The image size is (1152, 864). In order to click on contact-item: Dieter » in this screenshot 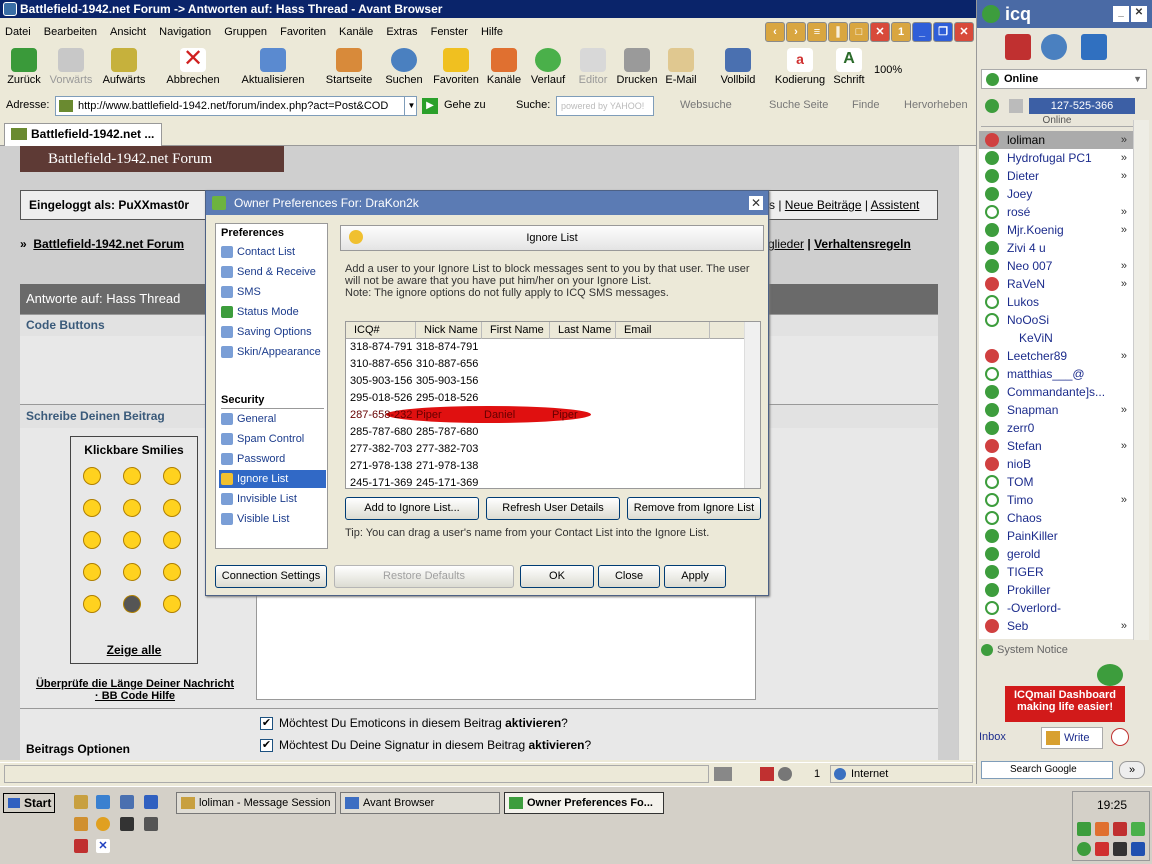, I will do `click(1056, 176)`.